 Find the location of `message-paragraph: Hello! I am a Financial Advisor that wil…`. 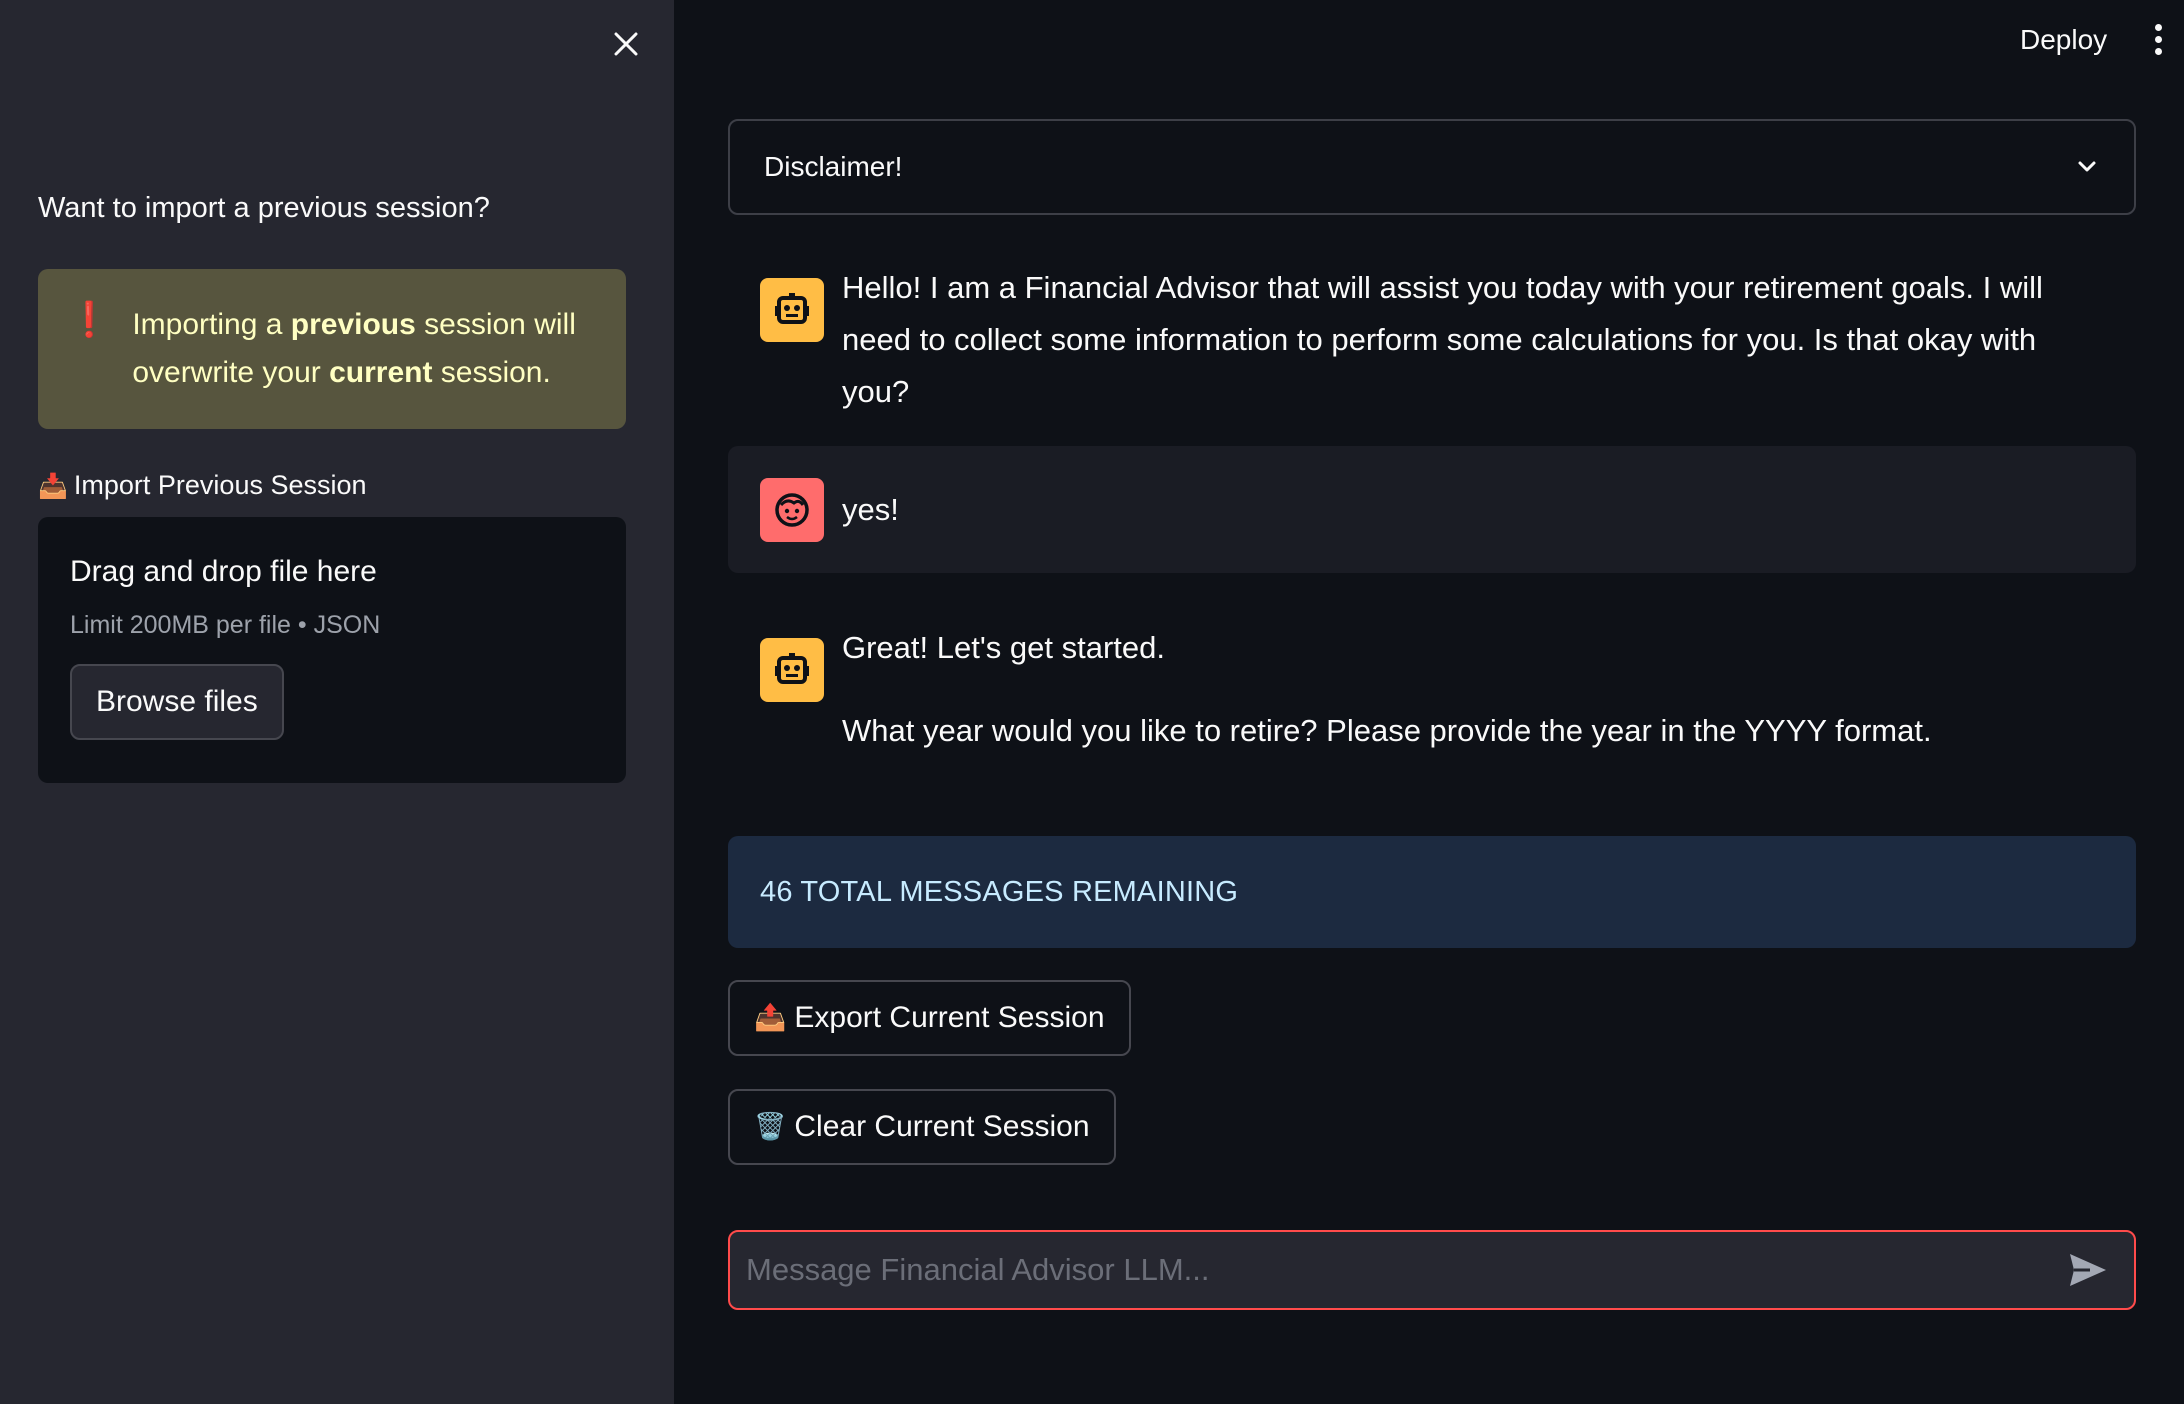

message-paragraph: Hello! I am a Financial Advisor that wil… is located at coordinates (1442, 339).